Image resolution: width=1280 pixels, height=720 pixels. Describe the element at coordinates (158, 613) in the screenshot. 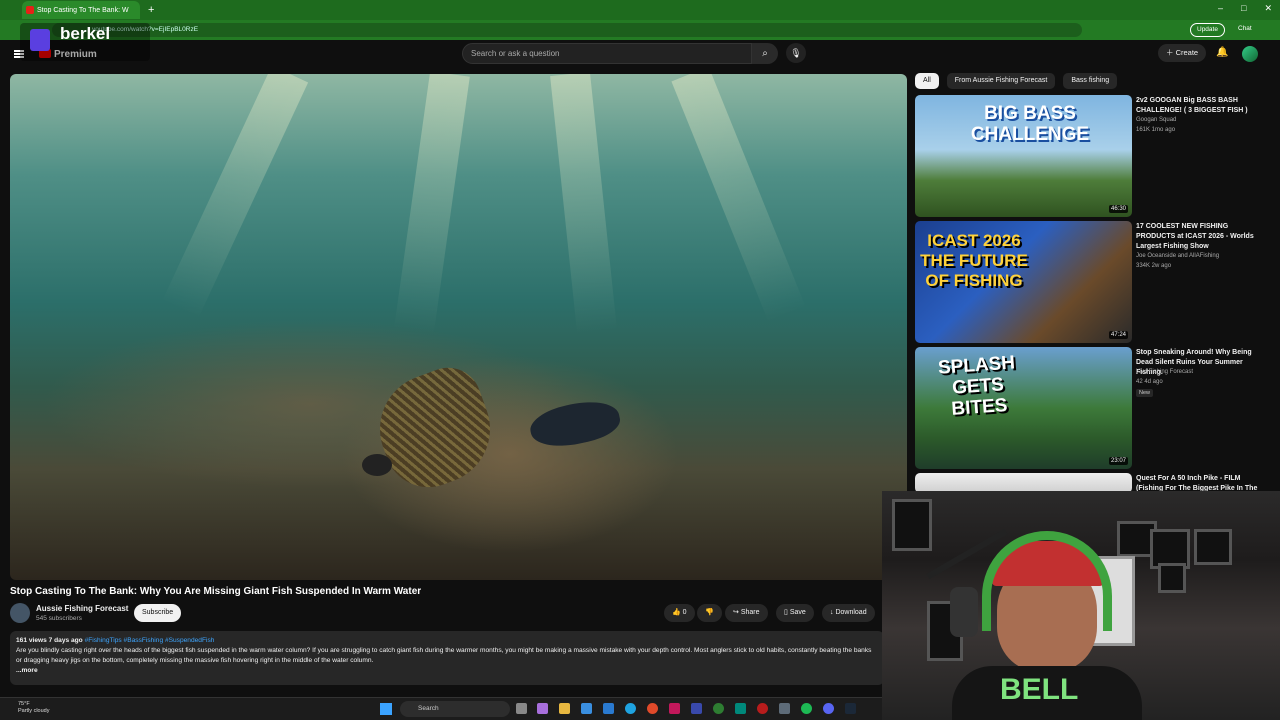

I see `subscribe-button: Subscribe` at that location.